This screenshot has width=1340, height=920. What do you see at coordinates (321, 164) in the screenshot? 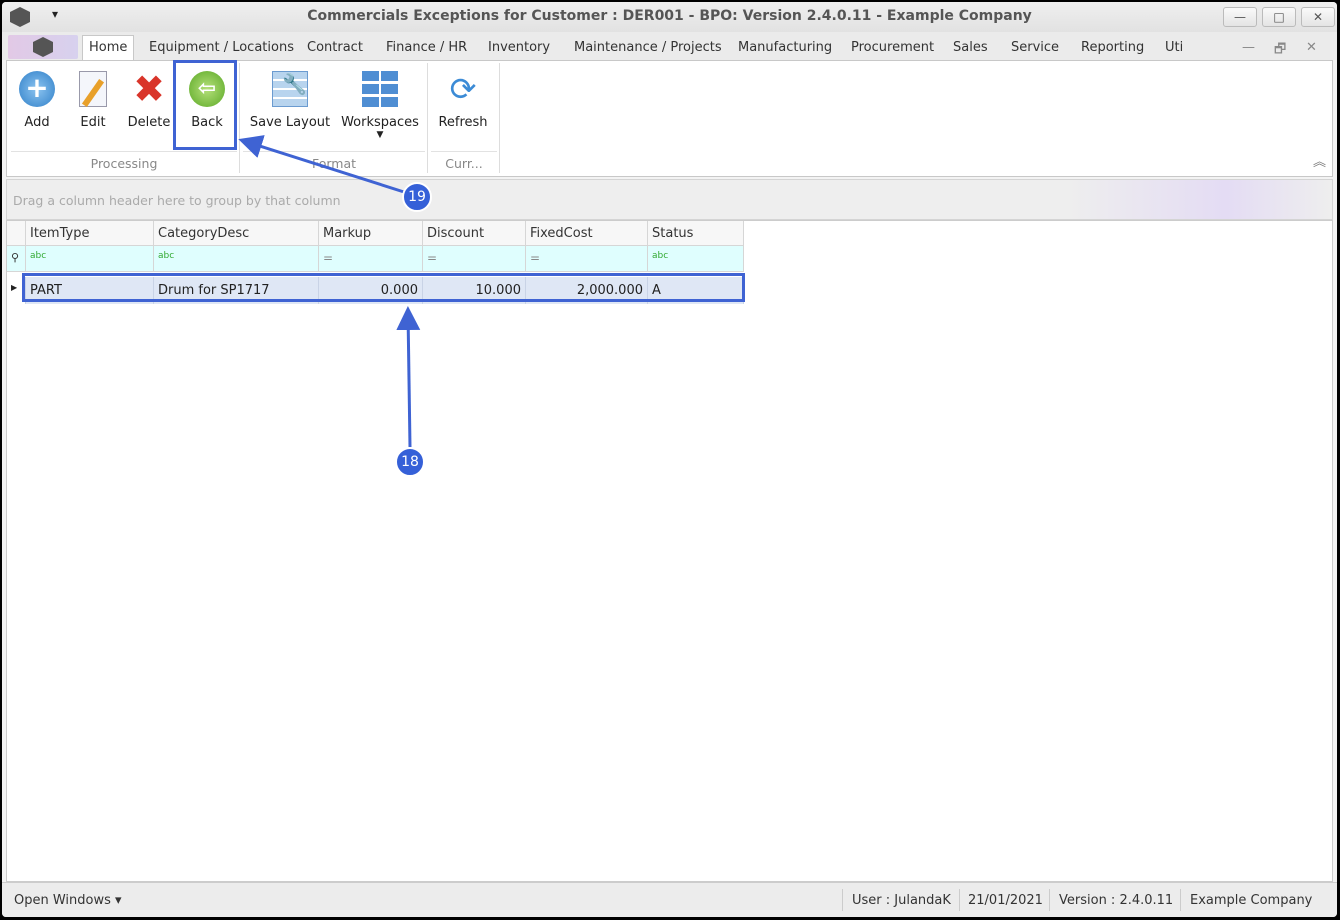
I see `arrow-to-back` at bounding box center [321, 164].